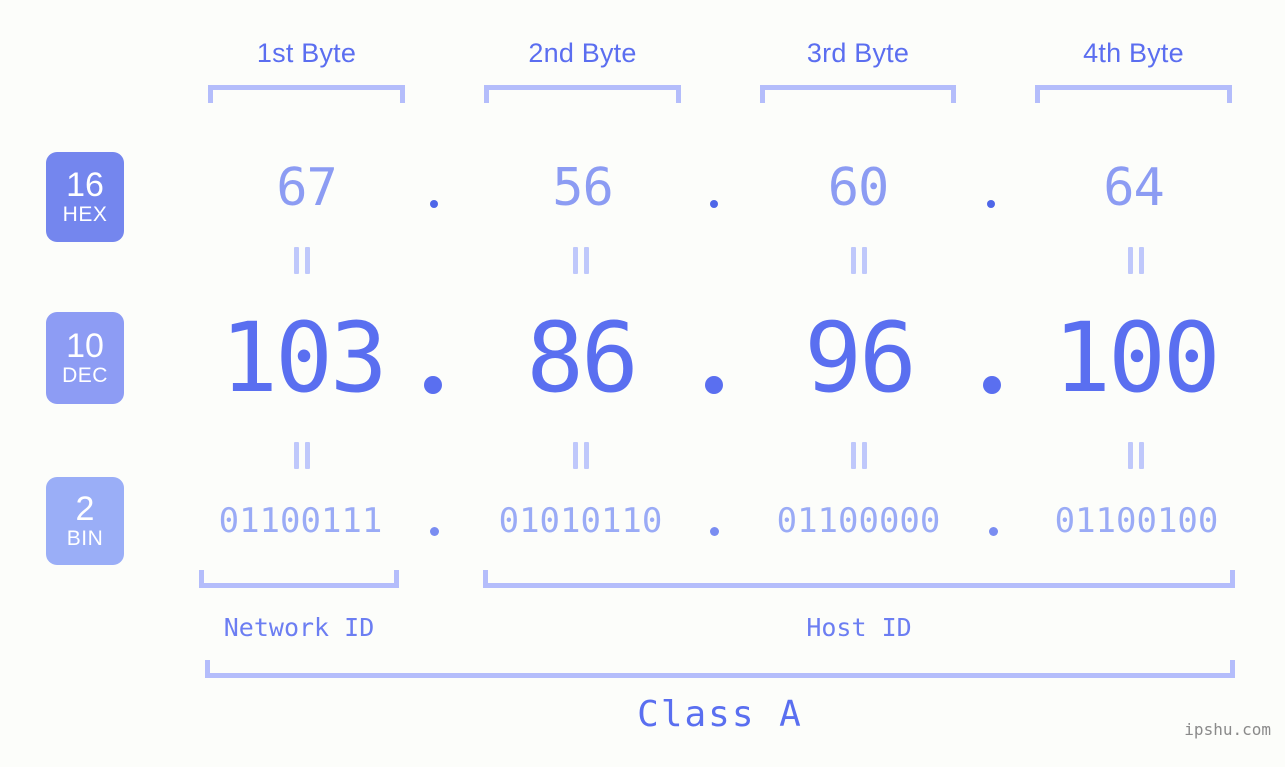 This screenshot has width=1285, height=767. I want to click on byte-header-4: 4th Byte, so click(1133, 53).